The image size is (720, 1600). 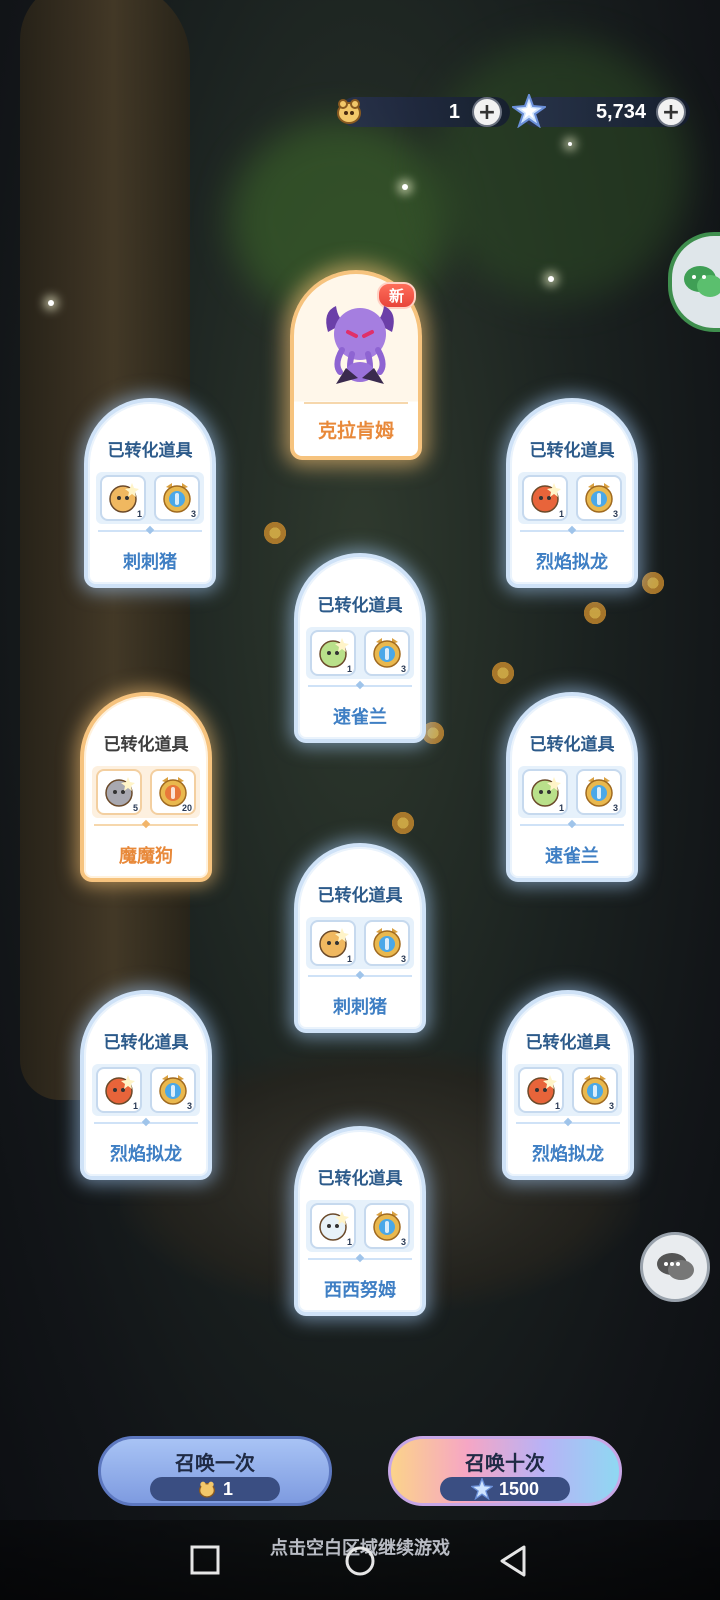 What do you see at coordinates (146, 787) in the screenshot?
I see `result-card: 已转化道具 5 20 魔魔狗` at bounding box center [146, 787].